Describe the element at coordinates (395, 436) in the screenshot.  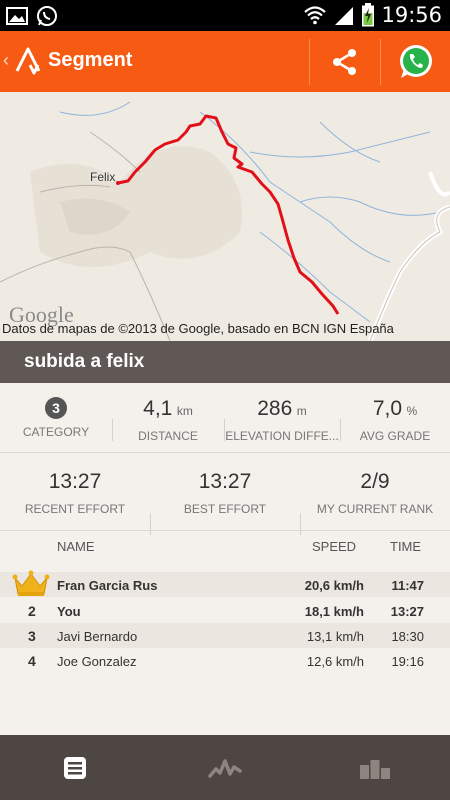
I see `stat-label: AVG GRADE` at that location.